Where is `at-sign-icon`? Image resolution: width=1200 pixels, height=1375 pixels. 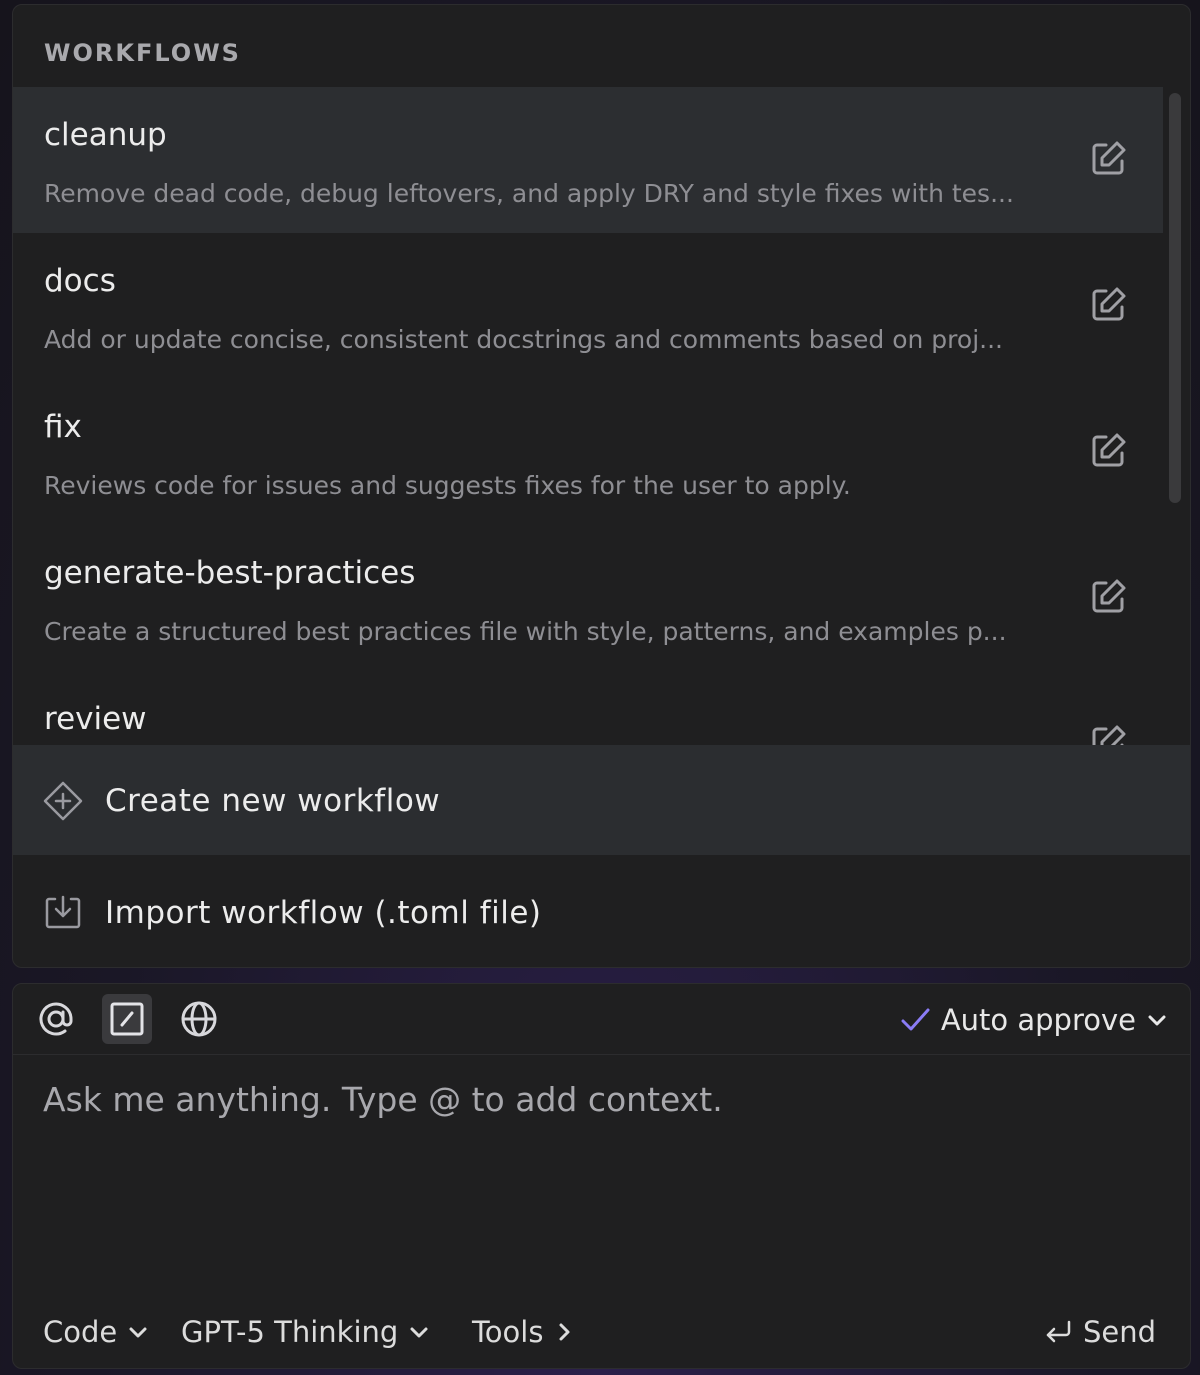
at-sign-icon is located at coordinates (56, 1019).